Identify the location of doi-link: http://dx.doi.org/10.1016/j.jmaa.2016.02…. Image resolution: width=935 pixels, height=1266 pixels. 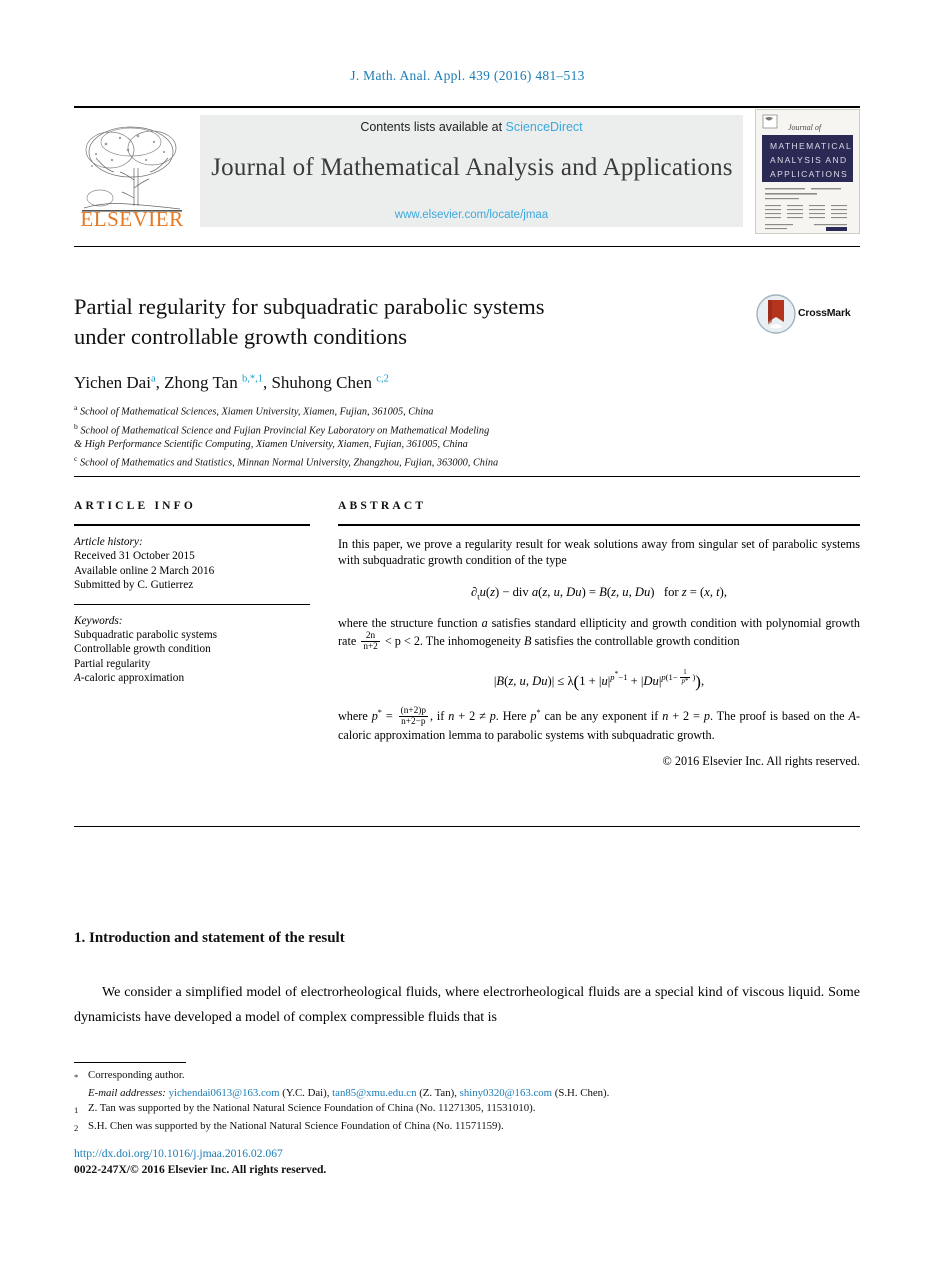
(200, 1154).